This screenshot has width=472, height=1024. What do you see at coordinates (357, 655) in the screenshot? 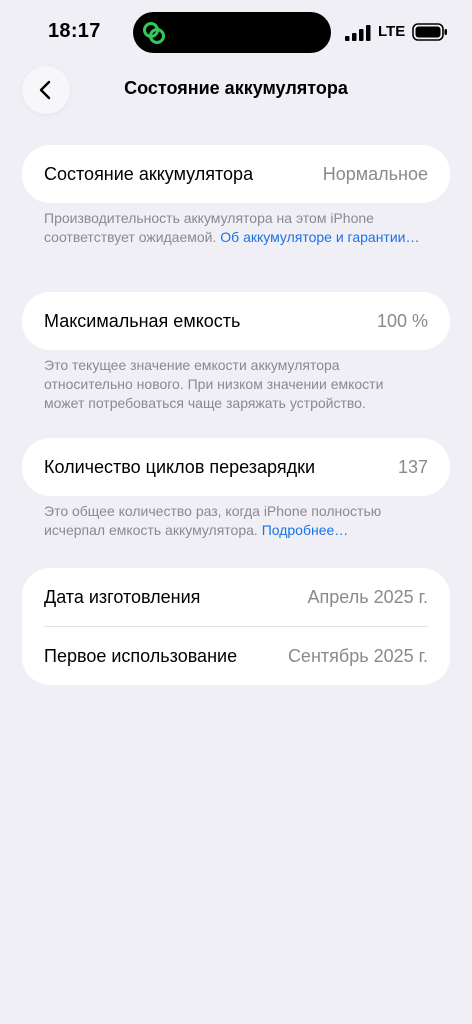
I see `first-use-value: Сентябрь 2025 г.` at bounding box center [357, 655].